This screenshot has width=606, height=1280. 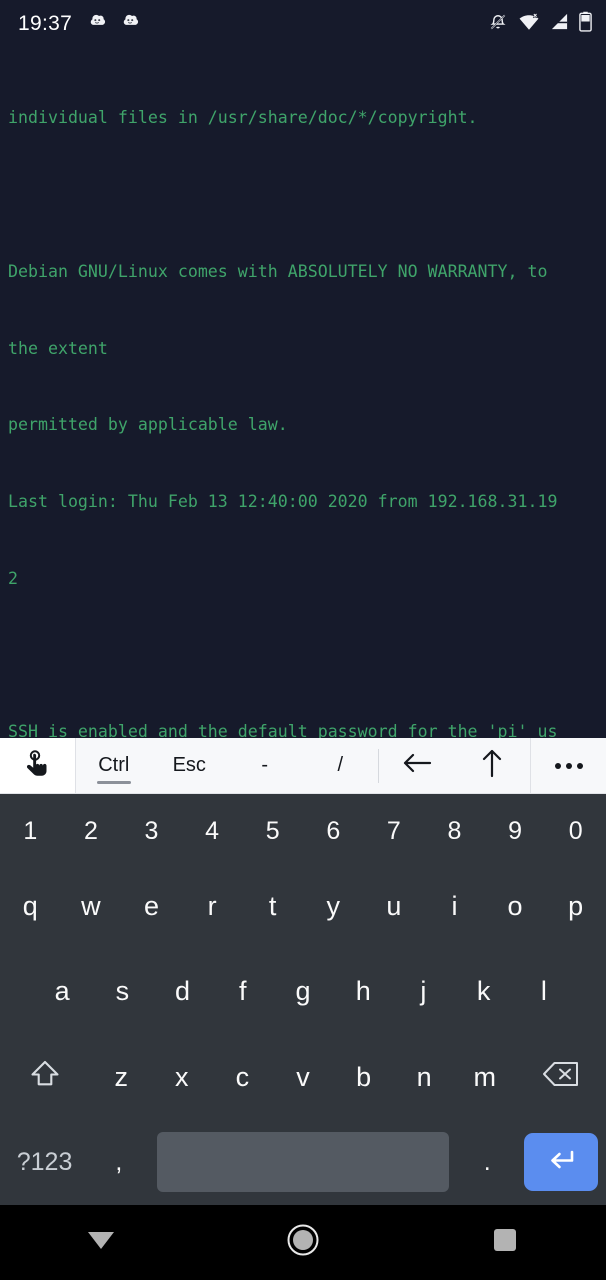 I want to click on key-f: f, so click(x=243, y=991).